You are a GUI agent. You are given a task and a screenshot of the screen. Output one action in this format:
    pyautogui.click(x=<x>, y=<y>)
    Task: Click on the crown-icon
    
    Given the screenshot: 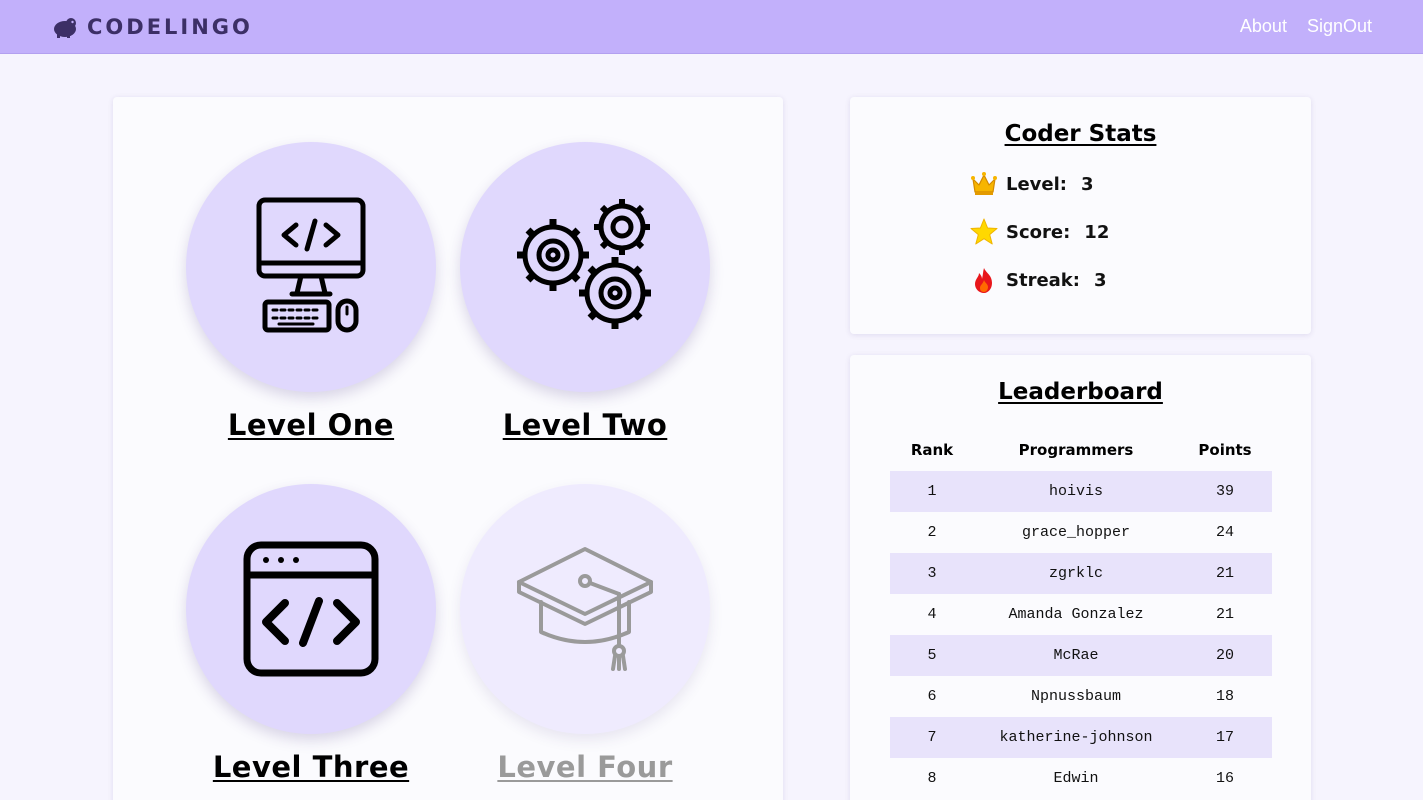 What is the action you would take?
    pyautogui.click(x=984, y=184)
    